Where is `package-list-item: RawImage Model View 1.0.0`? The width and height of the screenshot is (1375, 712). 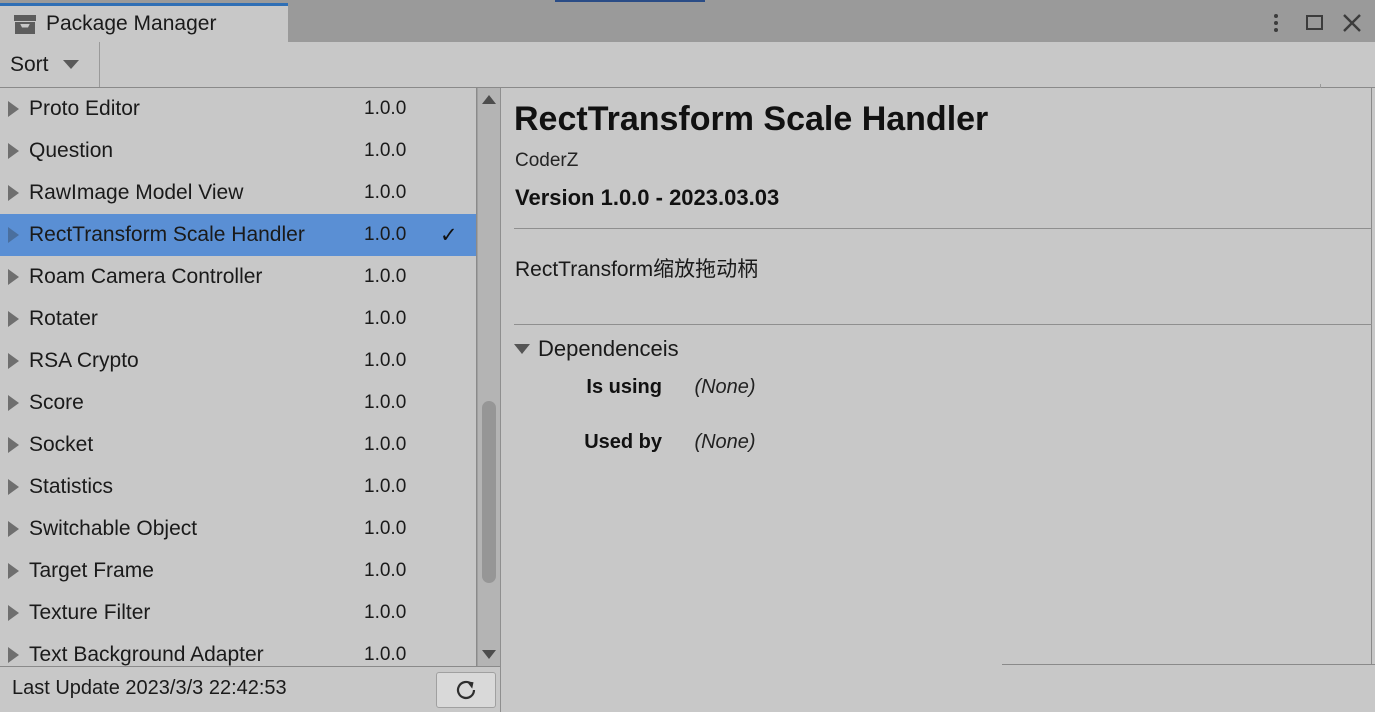 package-list-item: RawImage Model View 1.0.0 is located at coordinates (238, 193).